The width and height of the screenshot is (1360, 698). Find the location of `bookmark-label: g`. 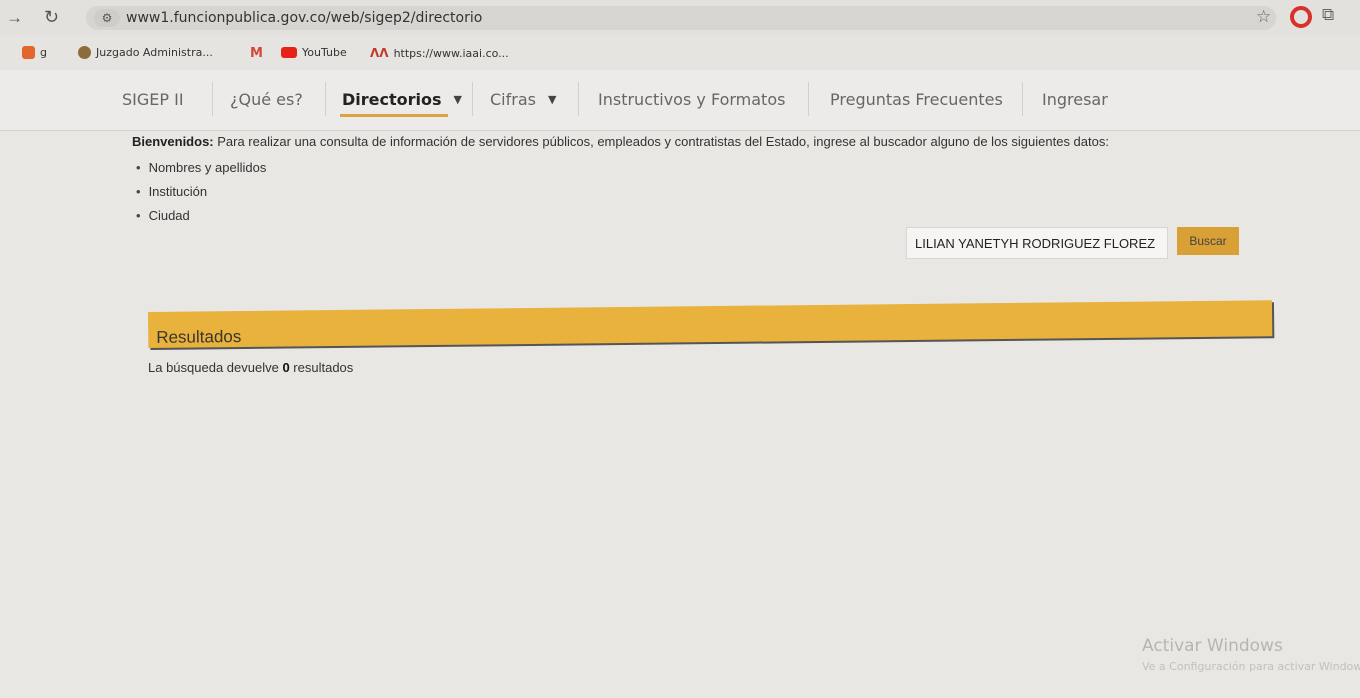

bookmark-label: g is located at coordinates (43, 52).